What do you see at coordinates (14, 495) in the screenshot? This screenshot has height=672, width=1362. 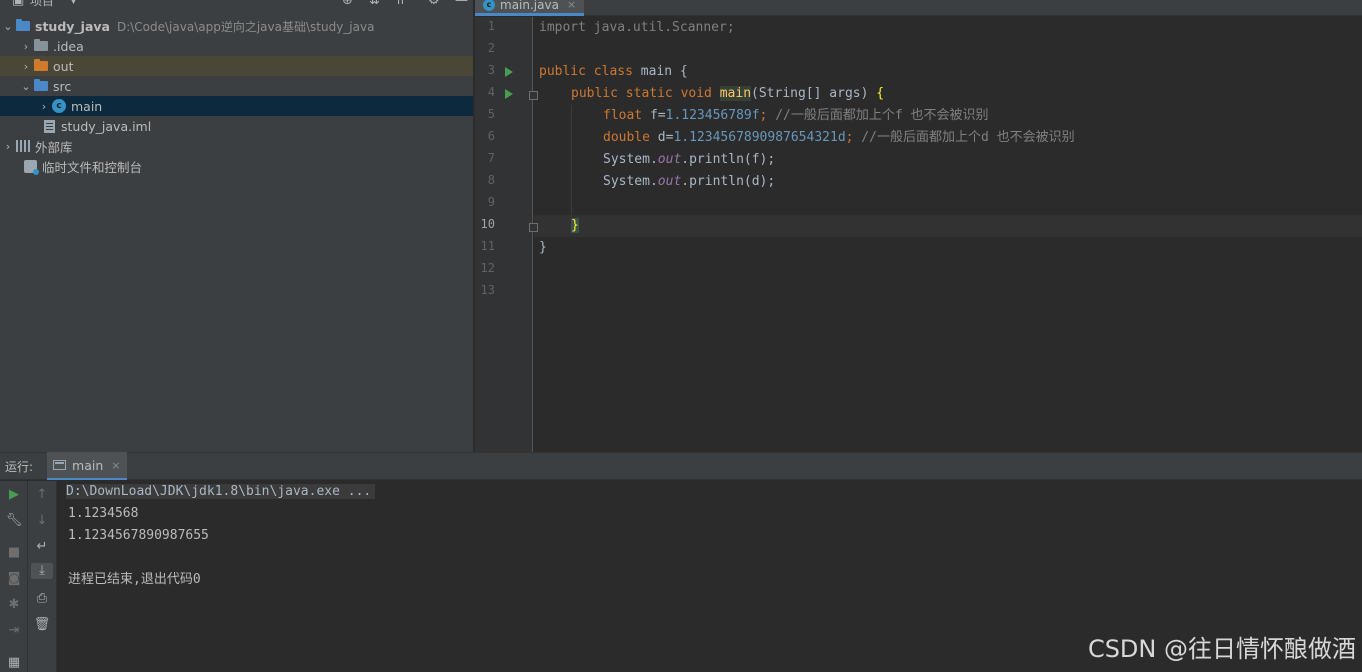 I see `rerun-icon: ▶` at bounding box center [14, 495].